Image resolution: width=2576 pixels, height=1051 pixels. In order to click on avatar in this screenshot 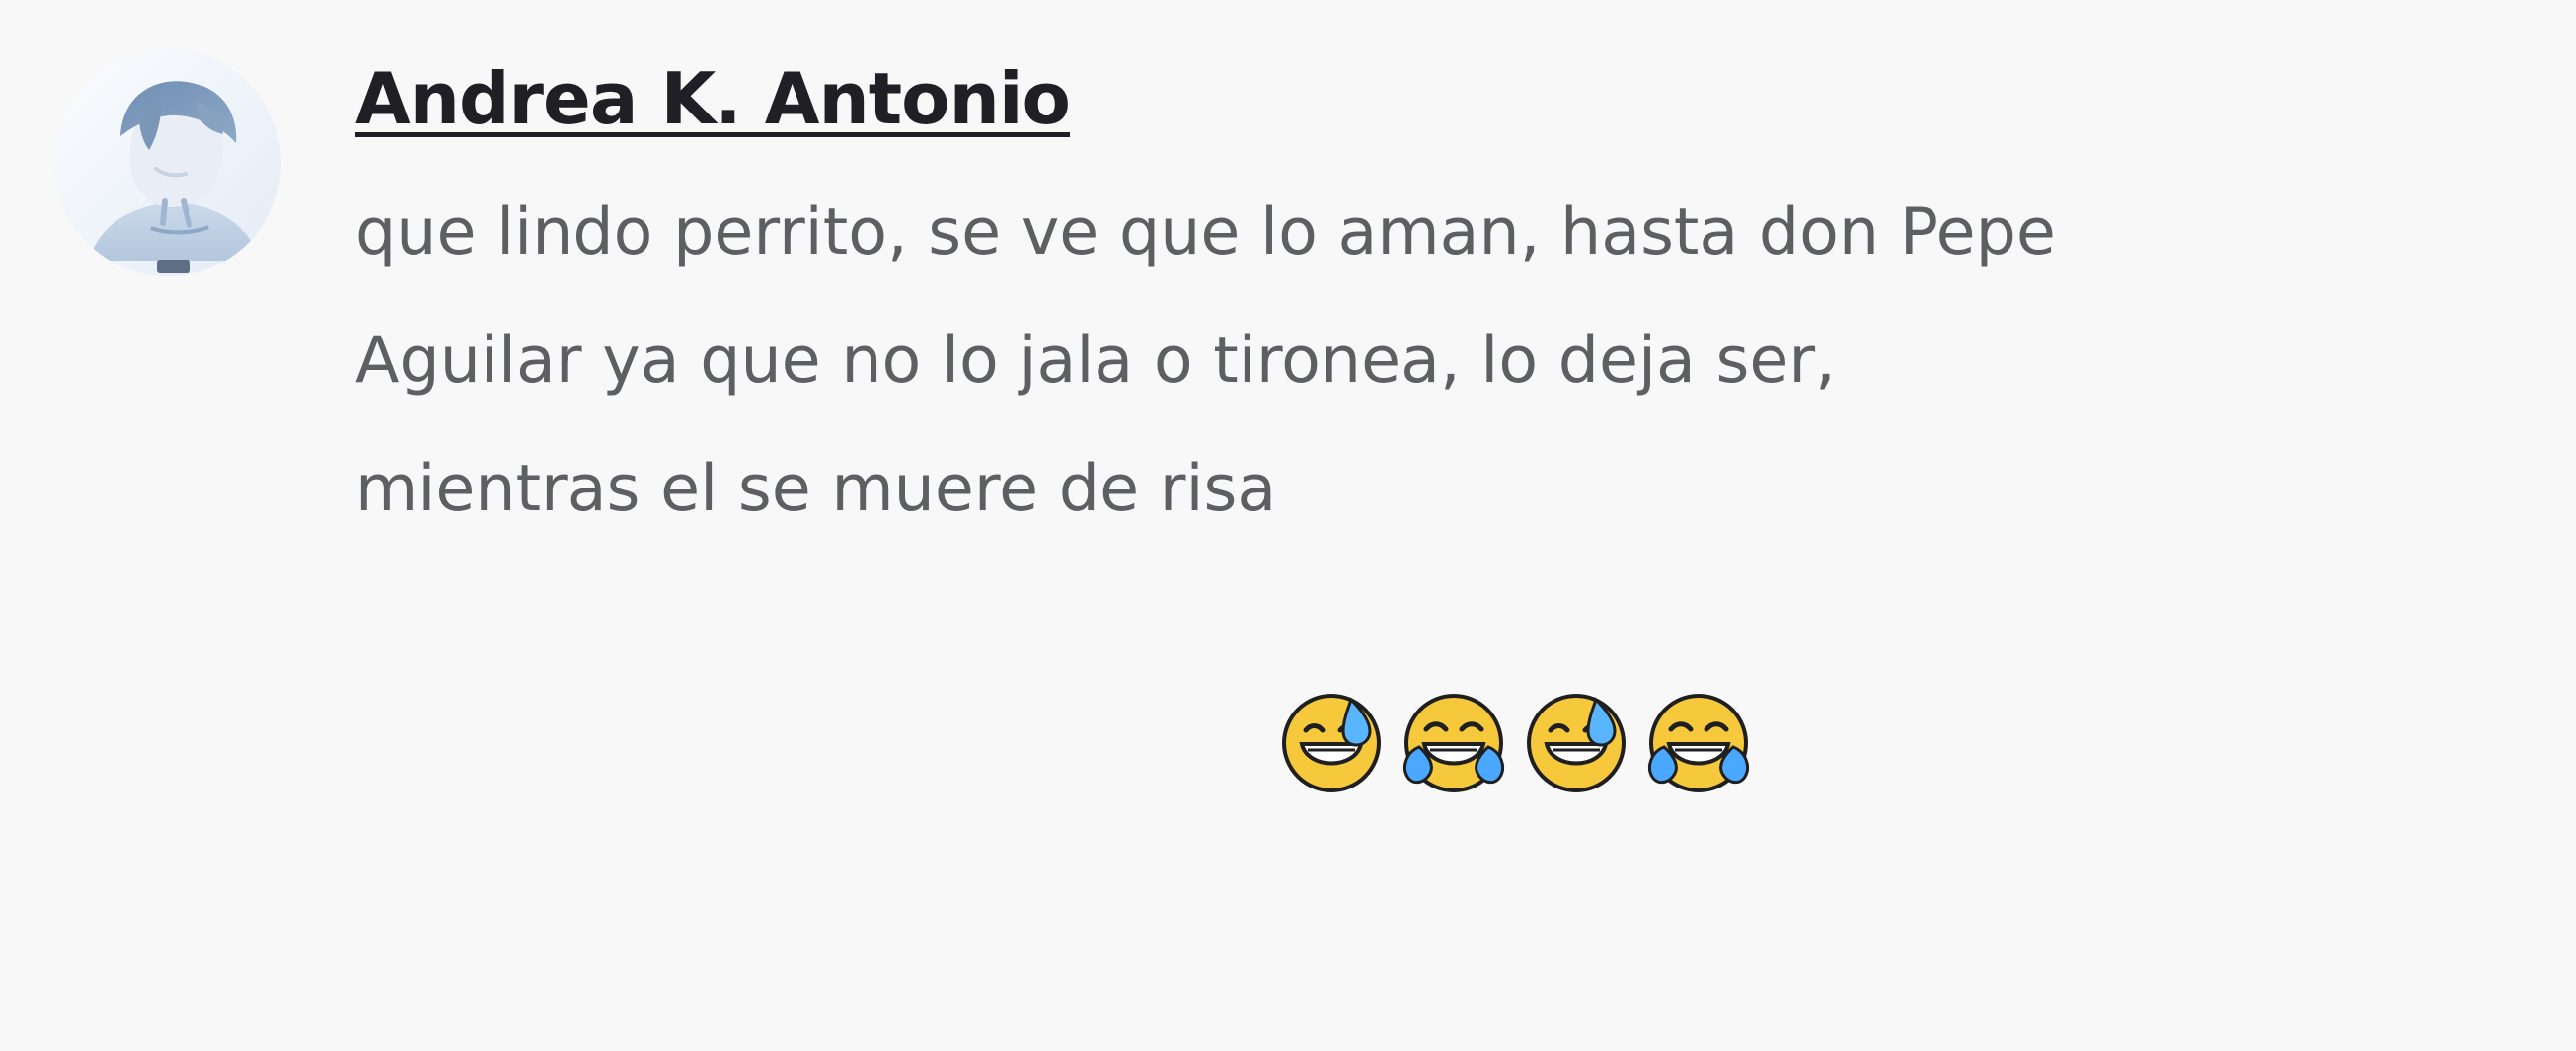, I will do `click(167, 162)`.